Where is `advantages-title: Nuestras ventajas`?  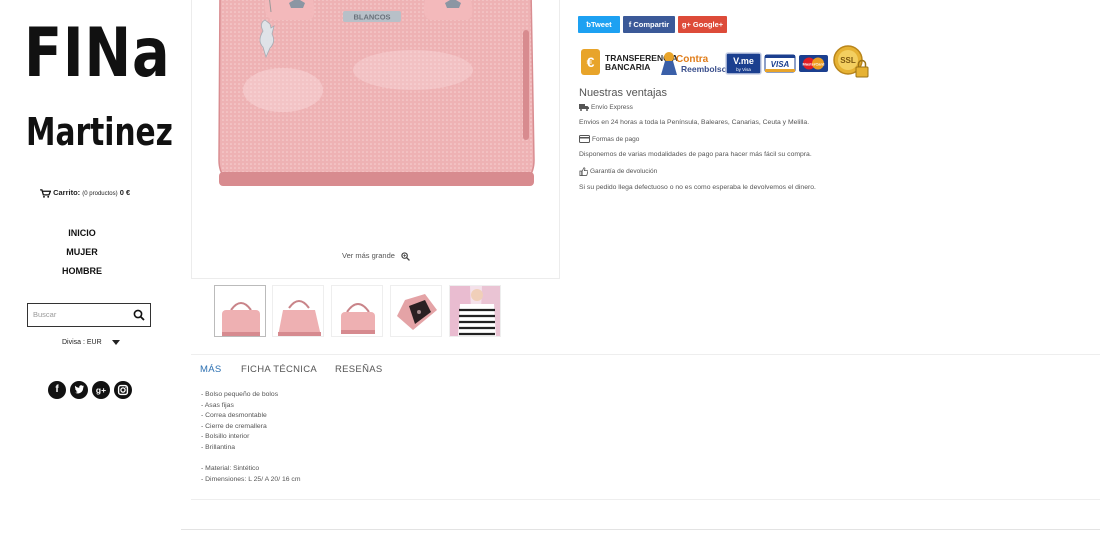
advantages-title: Nuestras ventajas is located at coordinates (623, 93).